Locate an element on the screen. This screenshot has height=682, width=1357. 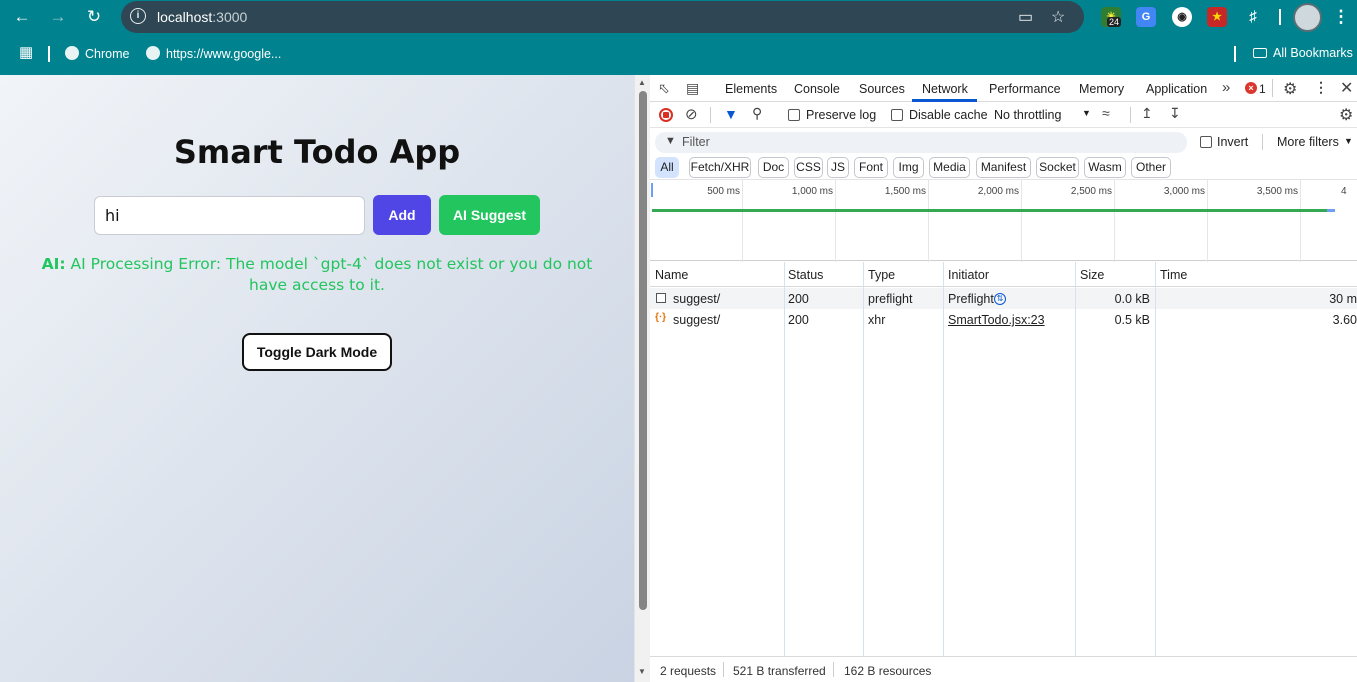
request-initiator-link: SmartTodo.jsx:23 is located at coordinates (996, 320).